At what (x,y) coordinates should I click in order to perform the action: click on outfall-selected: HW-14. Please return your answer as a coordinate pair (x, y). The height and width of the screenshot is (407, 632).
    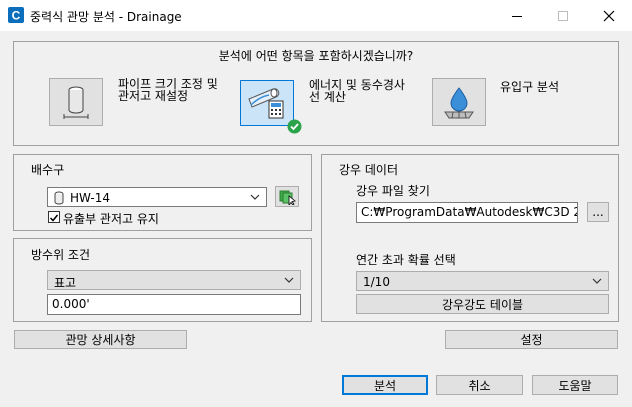
    Looking at the image, I should click on (90, 198).